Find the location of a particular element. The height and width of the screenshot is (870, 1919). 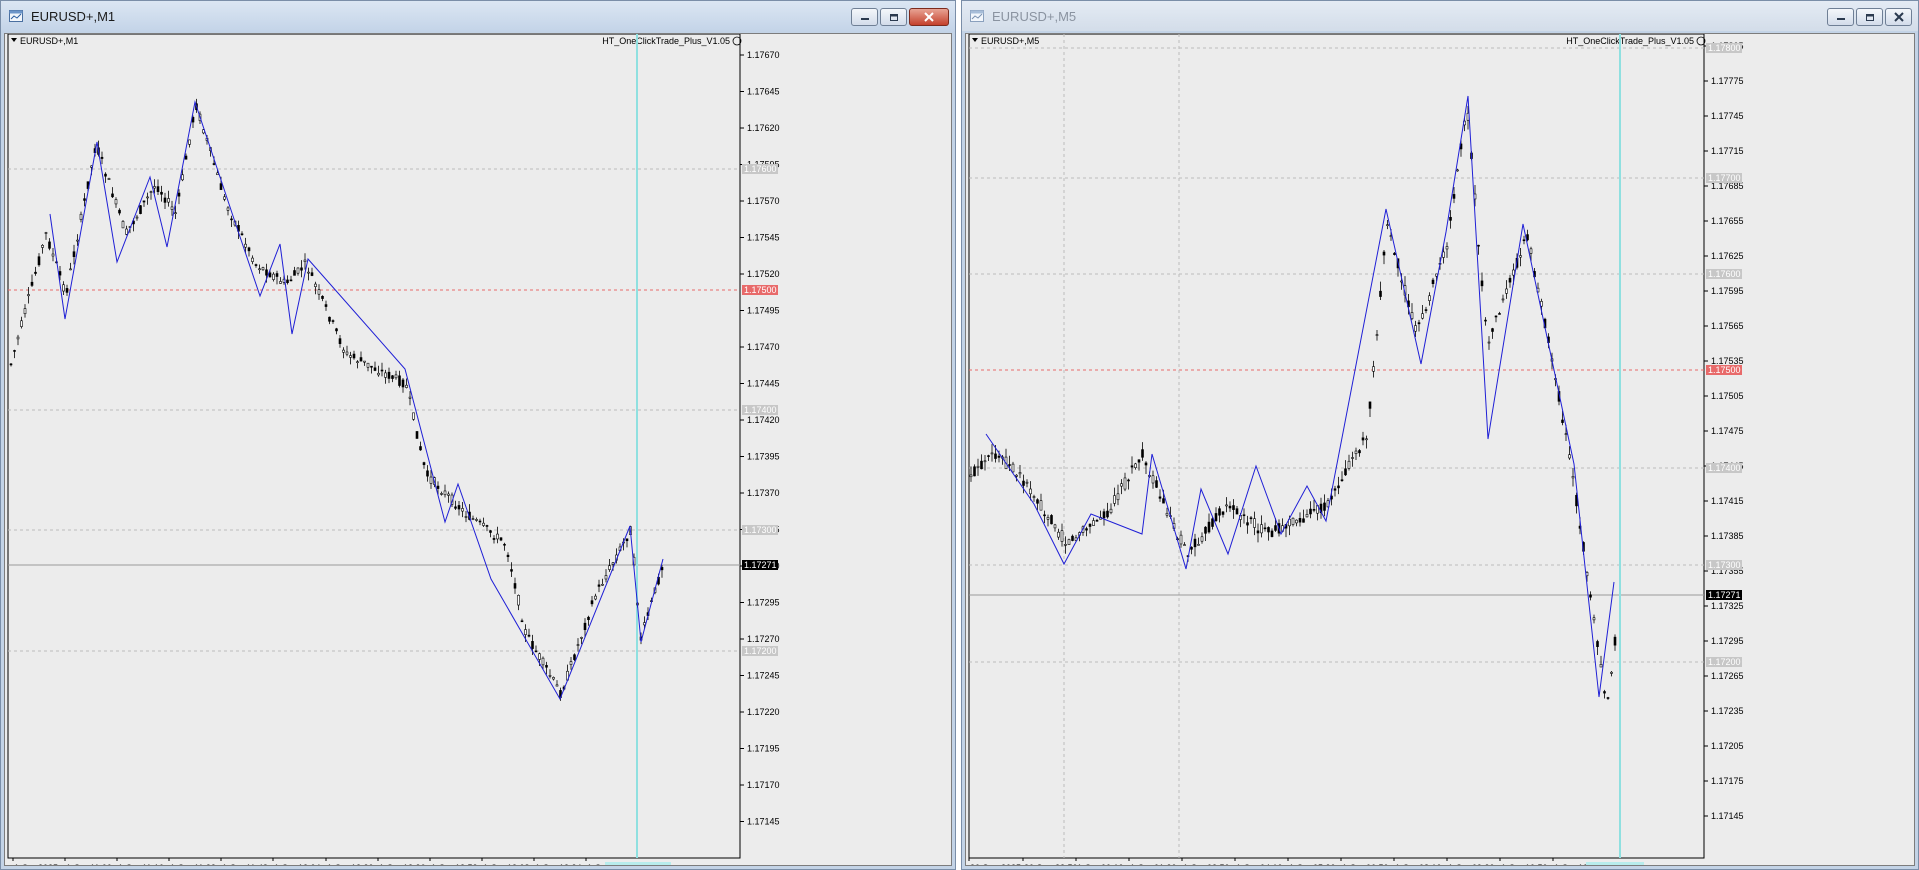

price-tick-label: 1.17670 is located at coordinates (763, 55).